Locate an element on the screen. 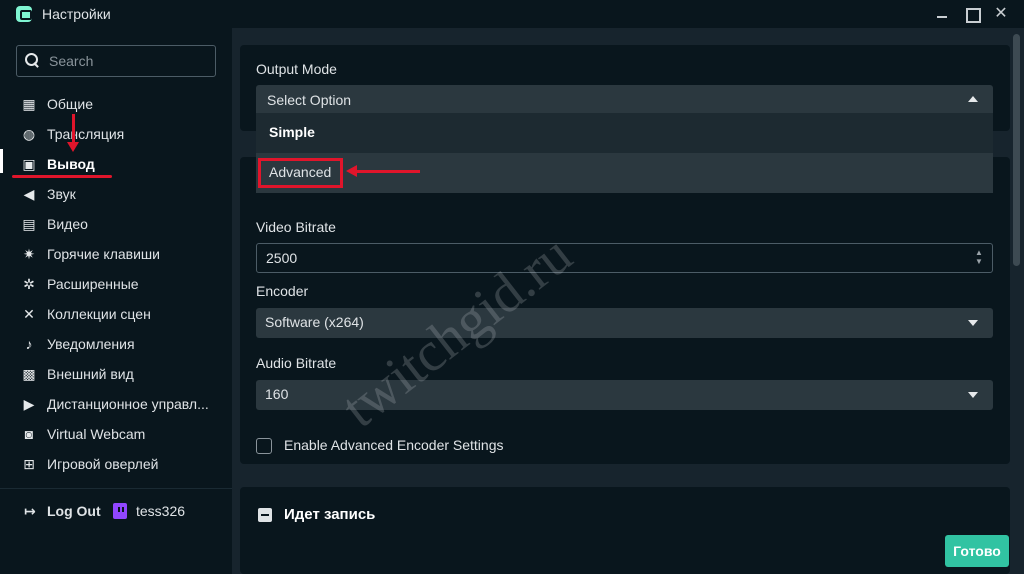 Image resolution: width=1024 pixels, height=574 pixels. bell-icon: ♪ is located at coordinates (29, 344).